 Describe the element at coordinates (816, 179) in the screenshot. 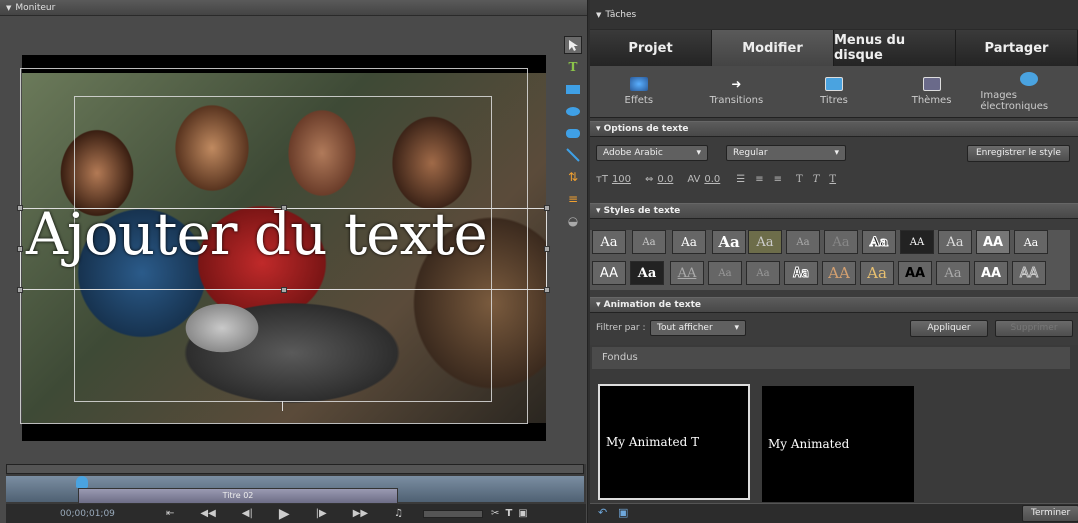

I see `italic-icon: T` at that location.